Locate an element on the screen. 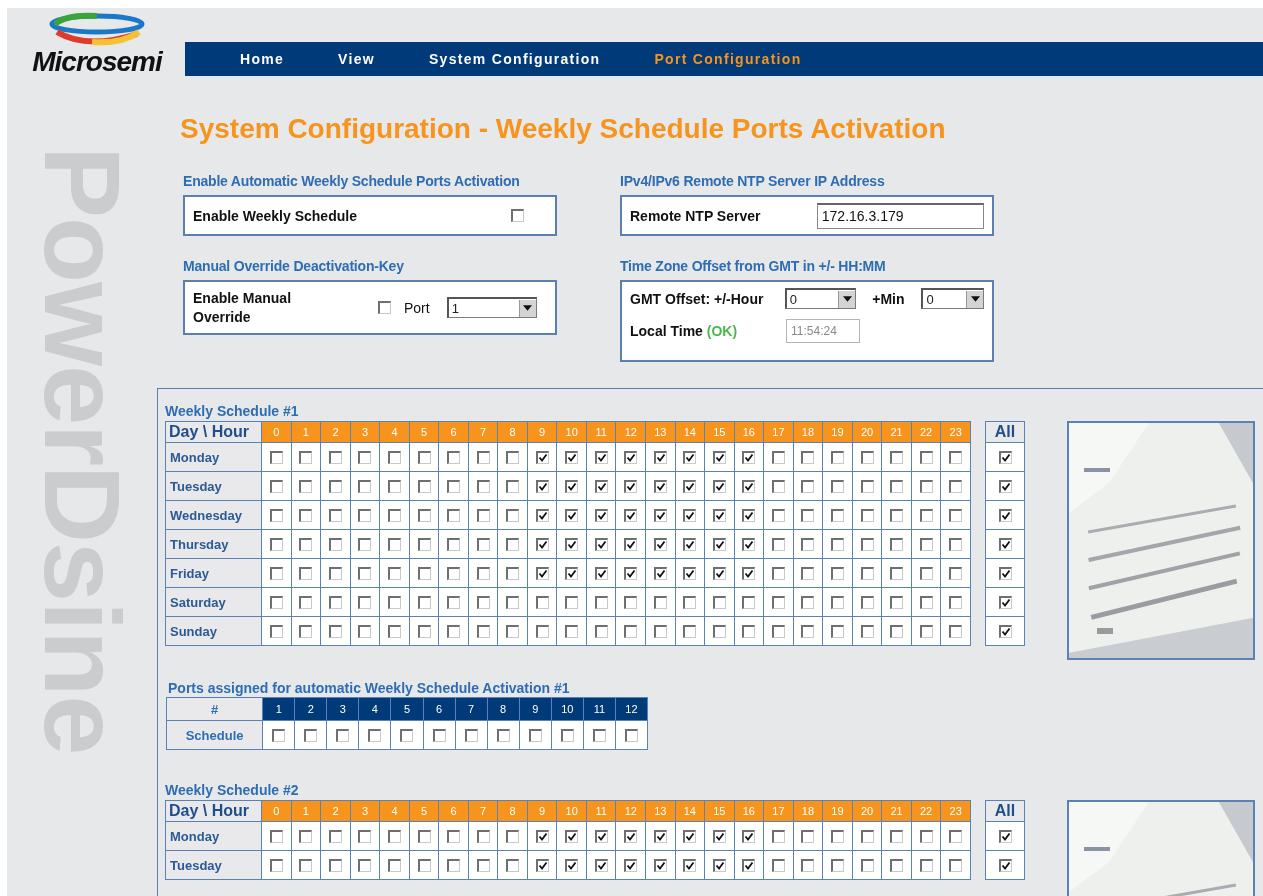 This screenshot has height=896, width=1263. nav-link: Home is located at coordinates (262, 59).